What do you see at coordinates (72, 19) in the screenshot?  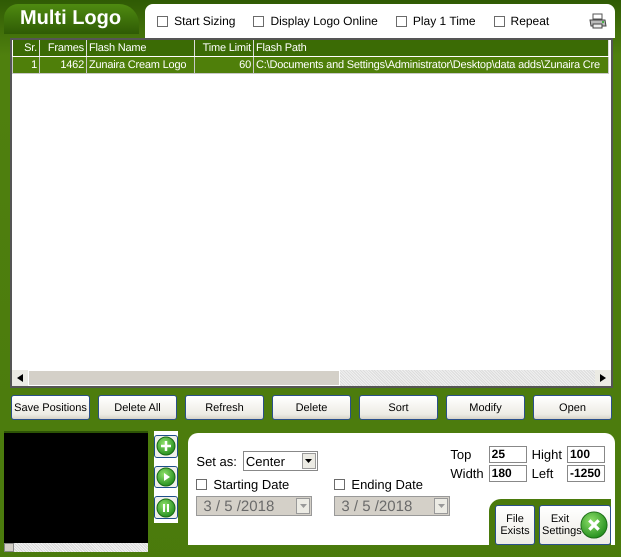 I see `window-title: Multi Logo` at bounding box center [72, 19].